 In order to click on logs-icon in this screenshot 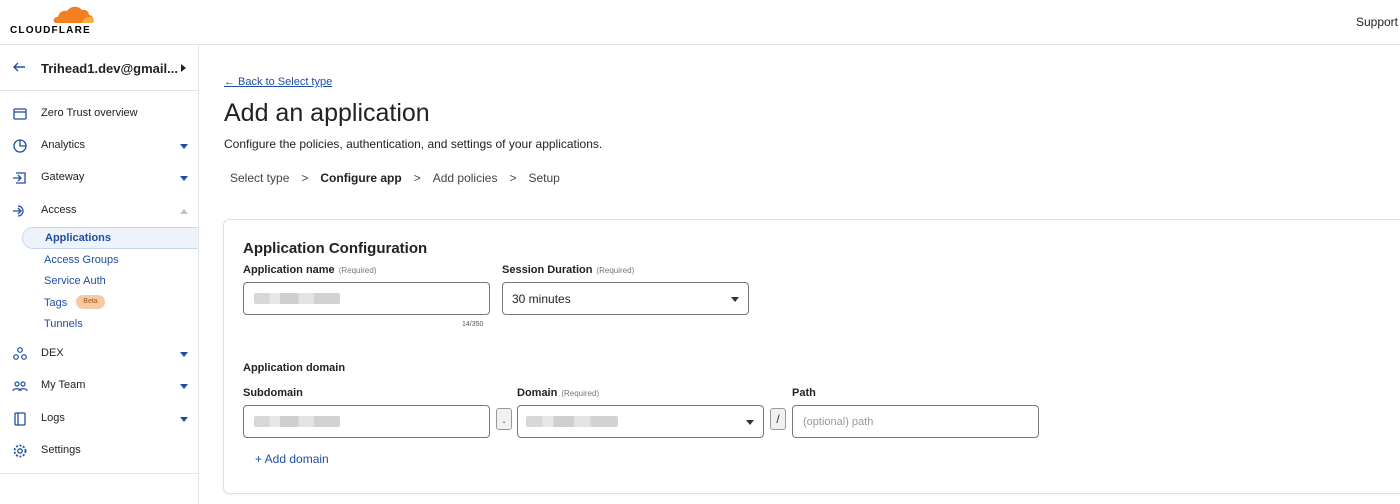, I will do `click(20, 419)`.